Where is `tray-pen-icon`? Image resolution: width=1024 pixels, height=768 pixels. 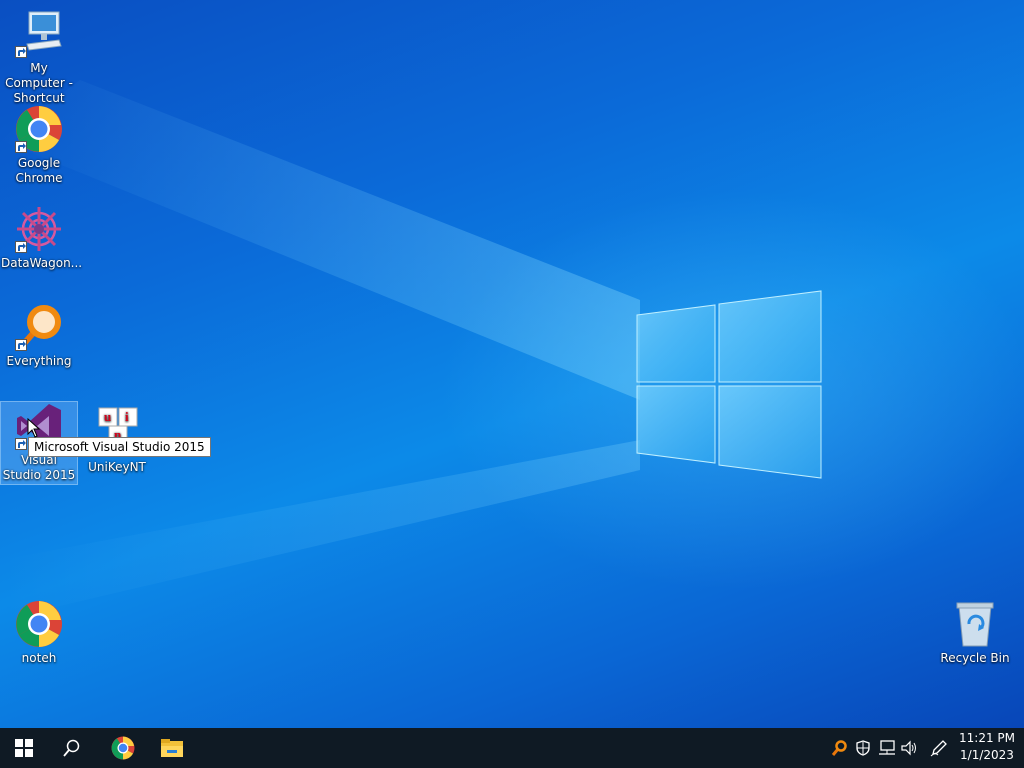
tray-pen-icon is located at coordinates (939, 748).